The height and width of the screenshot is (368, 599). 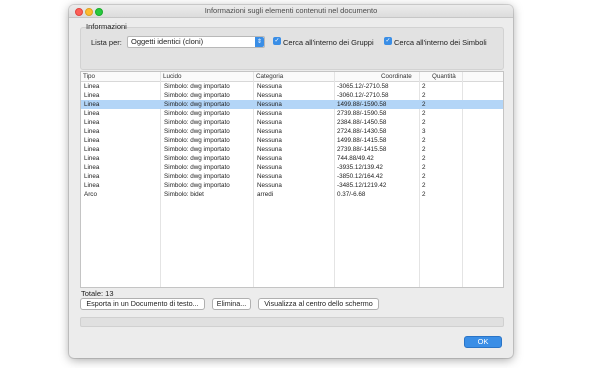 I want to click on cell-tipo: Arco, so click(x=90, y=194).